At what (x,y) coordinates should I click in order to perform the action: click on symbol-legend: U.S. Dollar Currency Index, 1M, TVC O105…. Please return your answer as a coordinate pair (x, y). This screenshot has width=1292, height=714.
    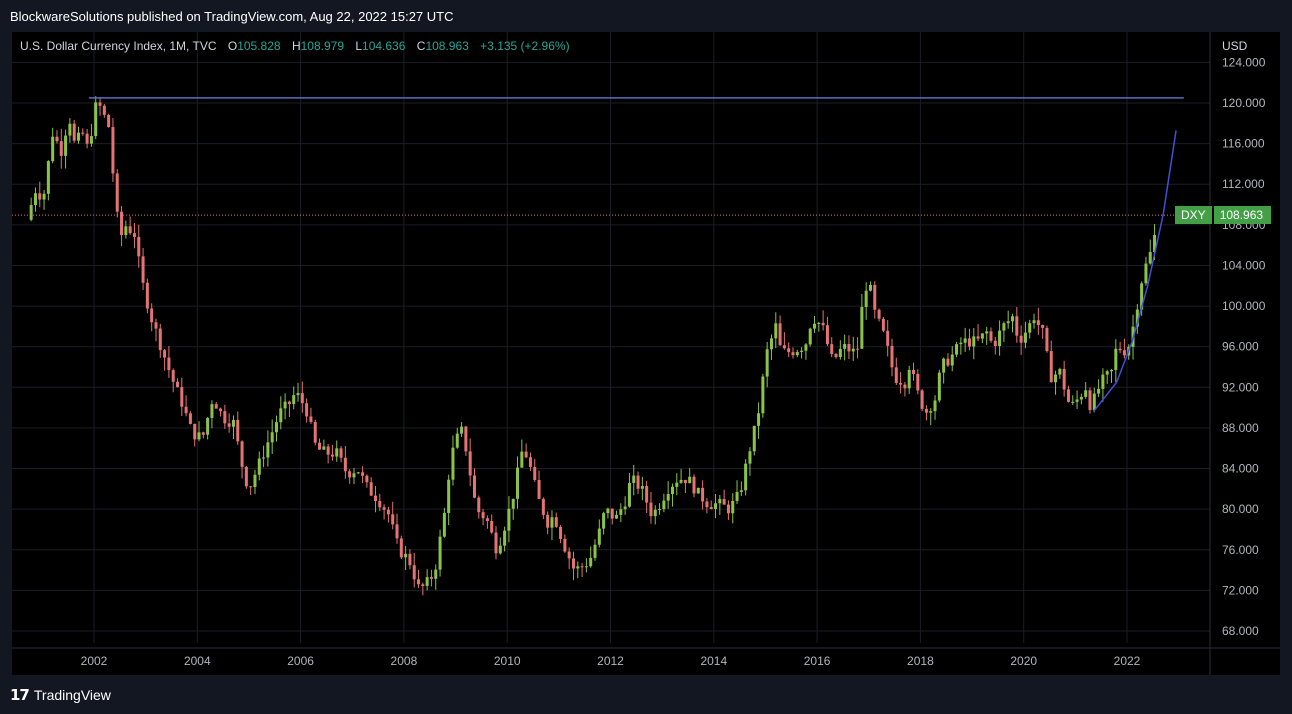
    Looking at the image, I should click on (295, 46).